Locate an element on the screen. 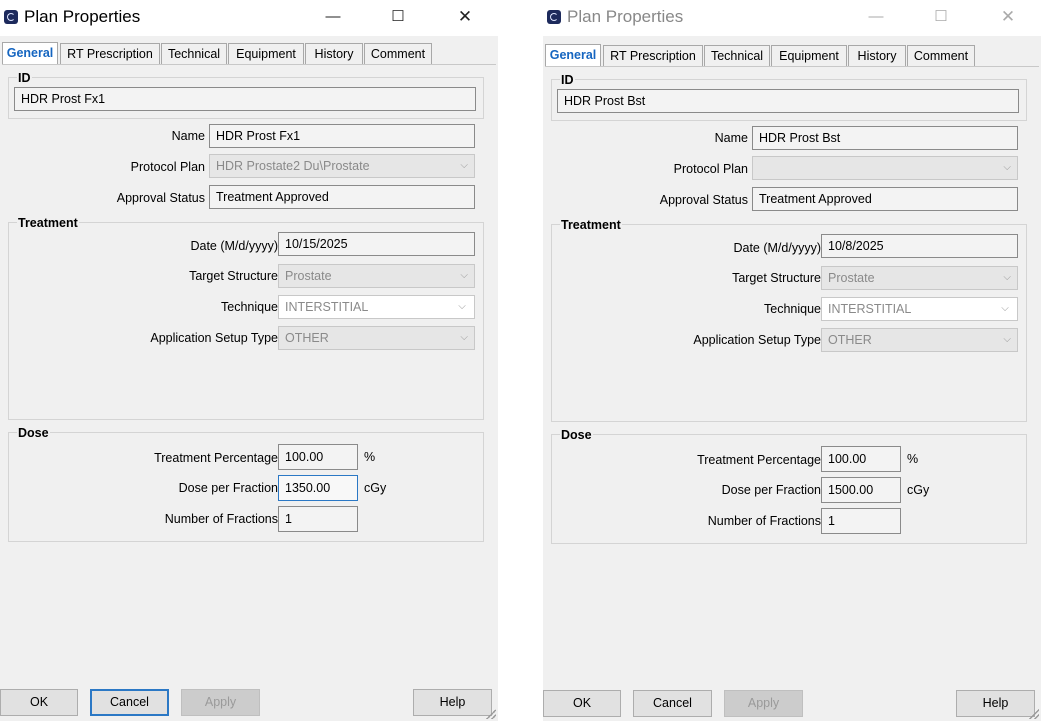 The image size is (1041, 721). protocol-plan-value: HDR Prostate2 Du\Prostate is located at coordinates (293, 166).